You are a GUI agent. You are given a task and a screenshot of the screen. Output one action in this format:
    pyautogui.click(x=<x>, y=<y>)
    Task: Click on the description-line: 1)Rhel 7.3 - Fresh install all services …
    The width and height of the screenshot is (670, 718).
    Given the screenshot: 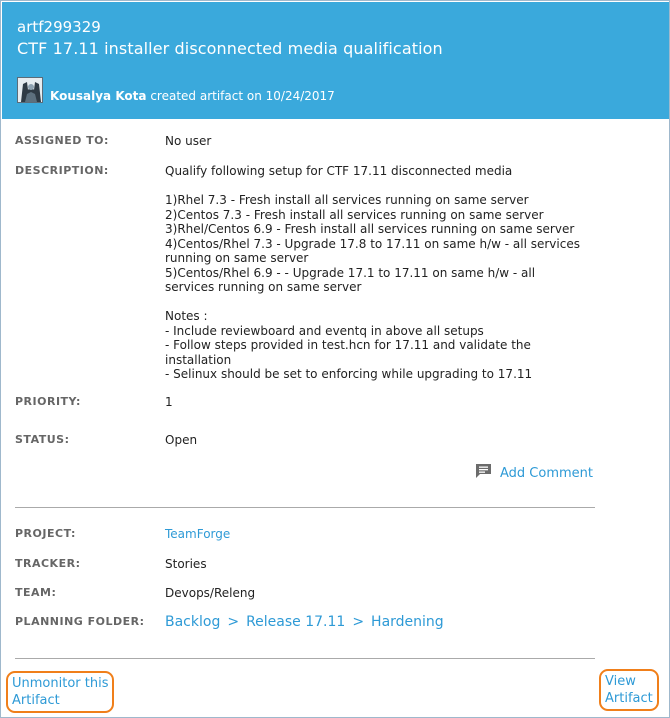 What is the action you would take?
    pyautogui.click(x=347, y=200)
    